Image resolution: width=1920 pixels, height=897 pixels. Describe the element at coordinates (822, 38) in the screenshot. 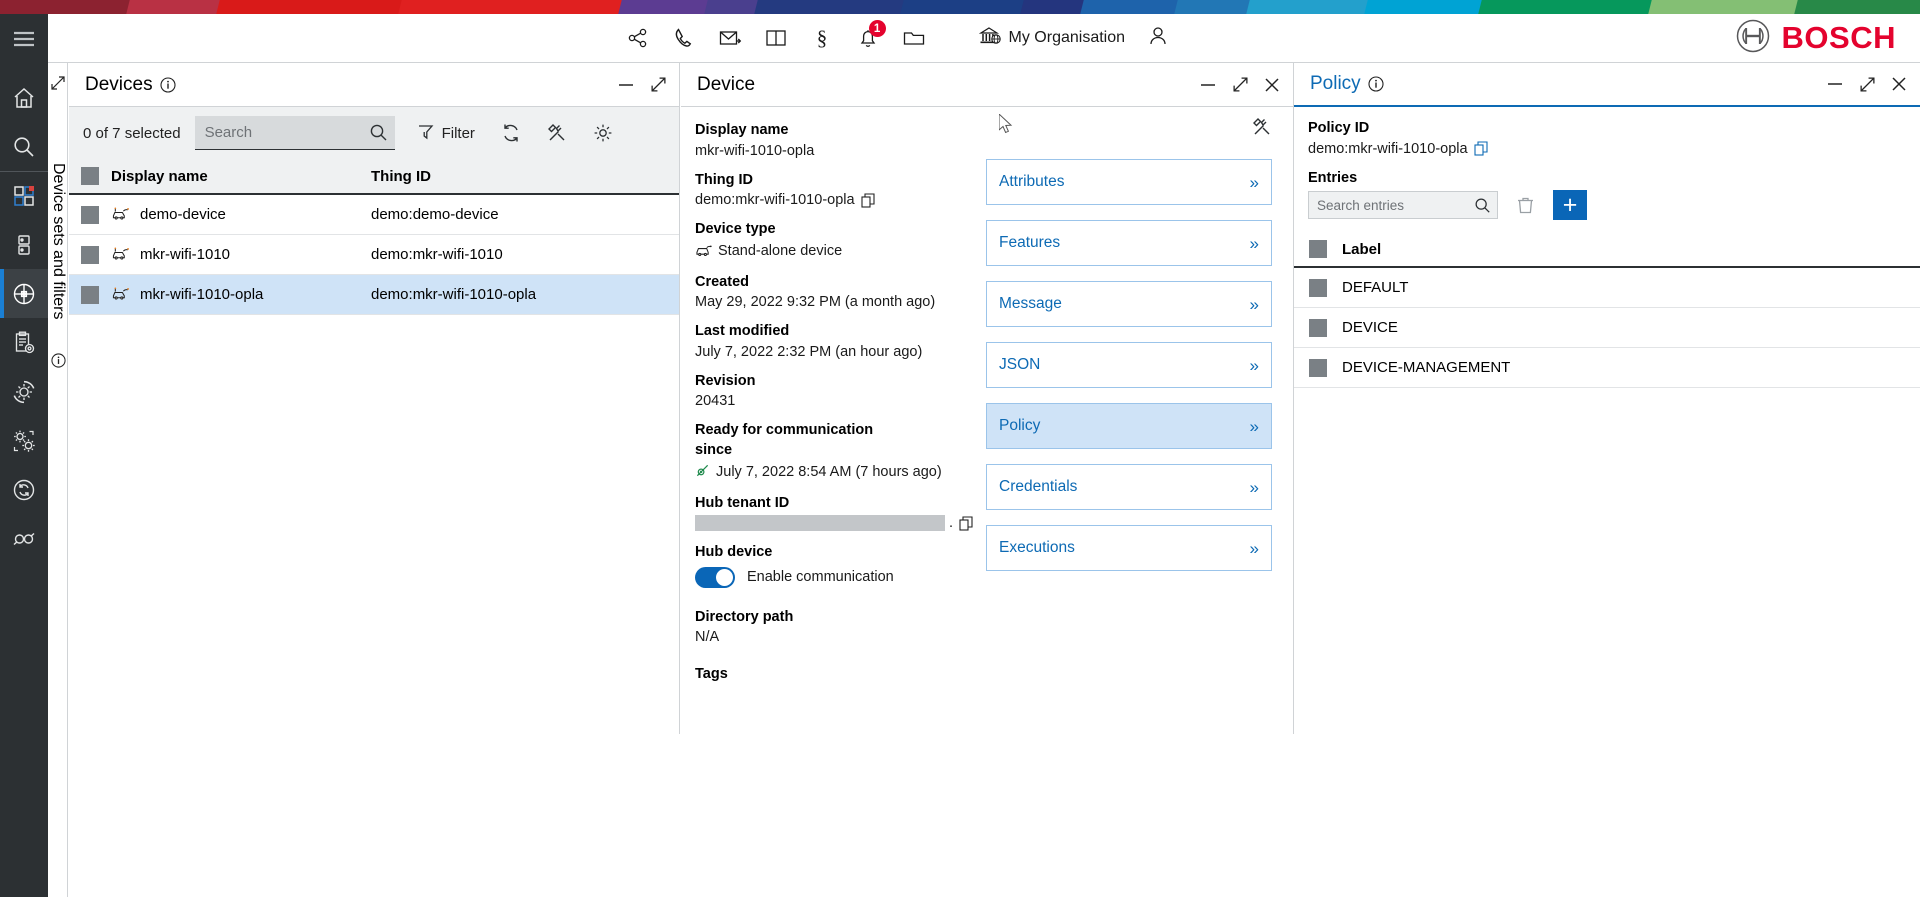

I see `legal-paragraph-icon: §` at that location.